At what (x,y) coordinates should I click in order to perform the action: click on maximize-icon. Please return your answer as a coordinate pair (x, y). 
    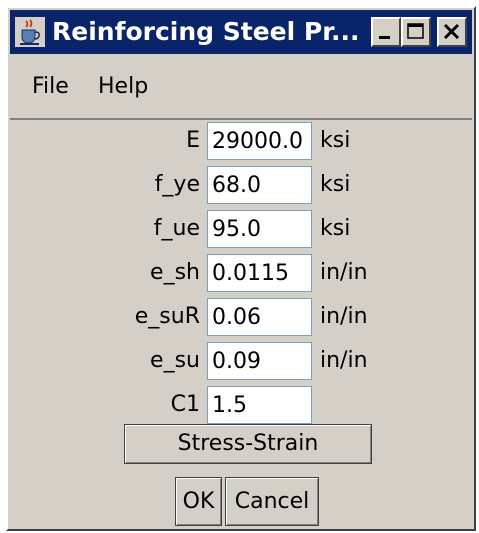
    Looking at the image, I should click on (415, 31).